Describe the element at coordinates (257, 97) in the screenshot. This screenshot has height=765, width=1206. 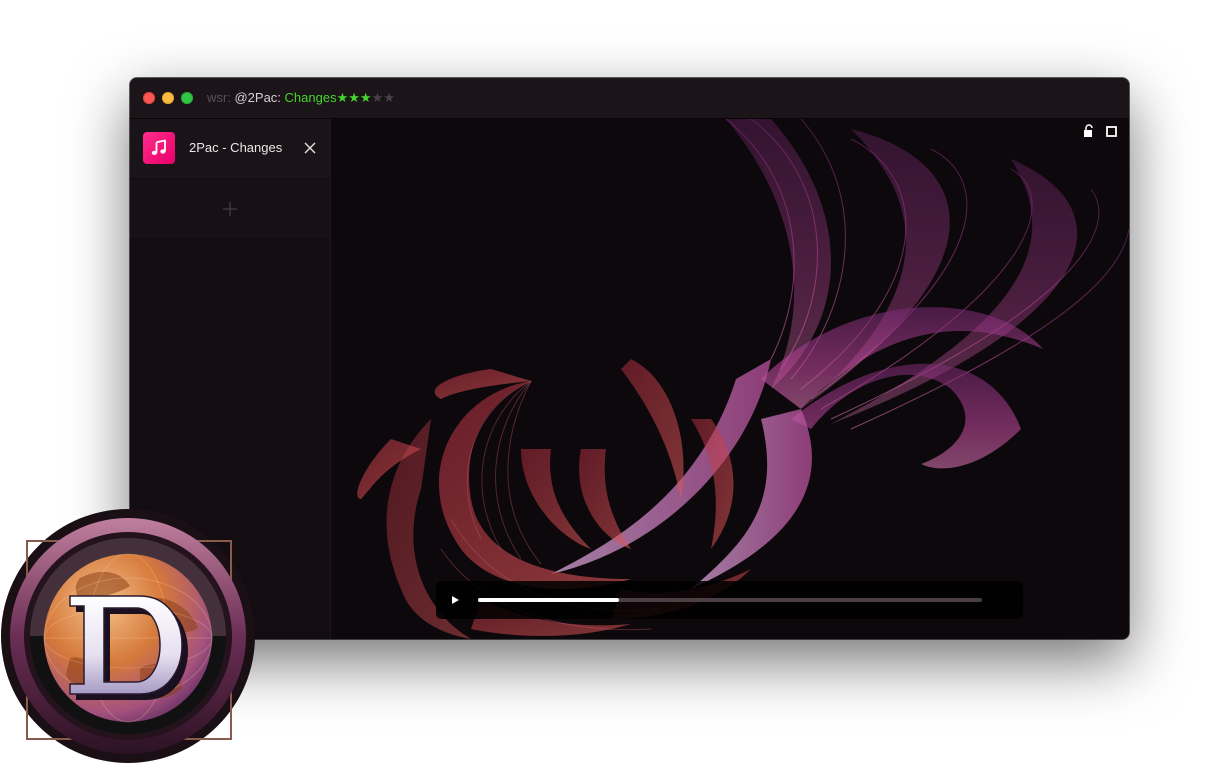
I see `title-artist: @2Pac:` at that location.